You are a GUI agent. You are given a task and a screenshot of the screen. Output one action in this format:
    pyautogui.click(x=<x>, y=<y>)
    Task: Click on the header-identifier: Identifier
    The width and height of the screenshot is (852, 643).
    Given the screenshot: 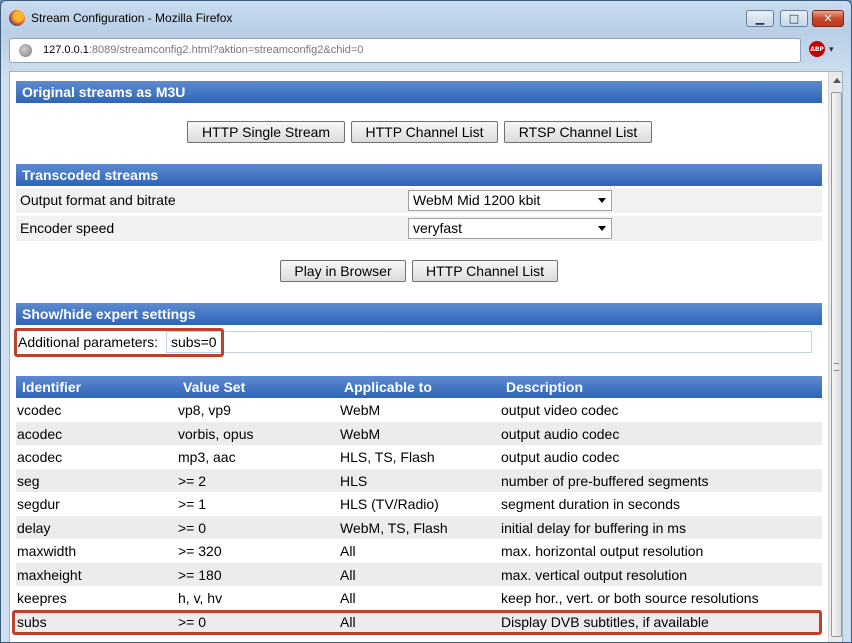 What is the action you would take?
    pyautogui.click(x=52, y=387)
    